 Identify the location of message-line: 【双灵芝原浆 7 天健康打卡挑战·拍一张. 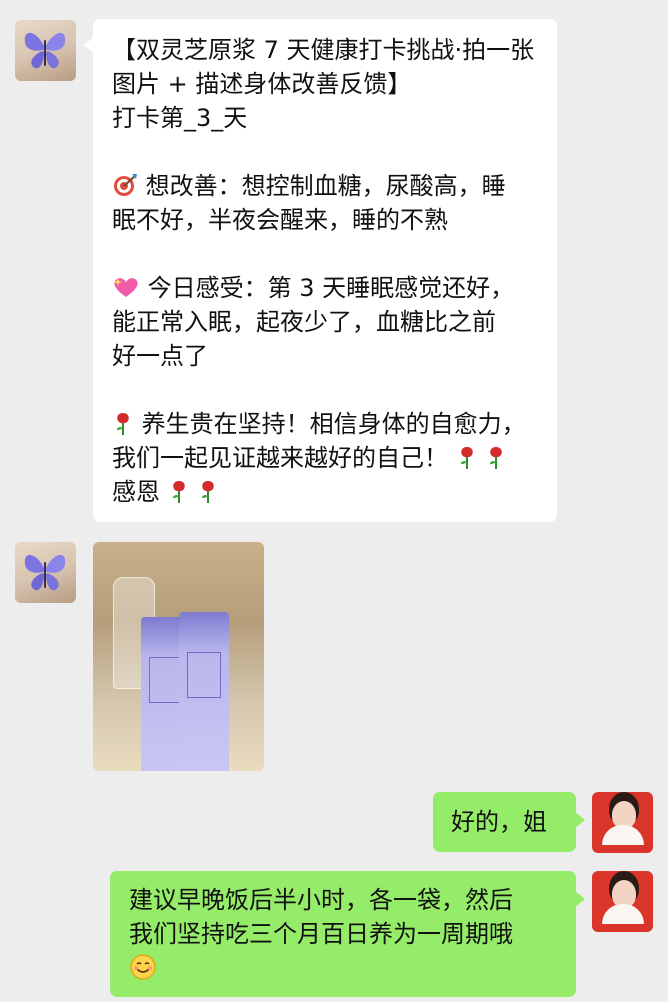
(323, 50).